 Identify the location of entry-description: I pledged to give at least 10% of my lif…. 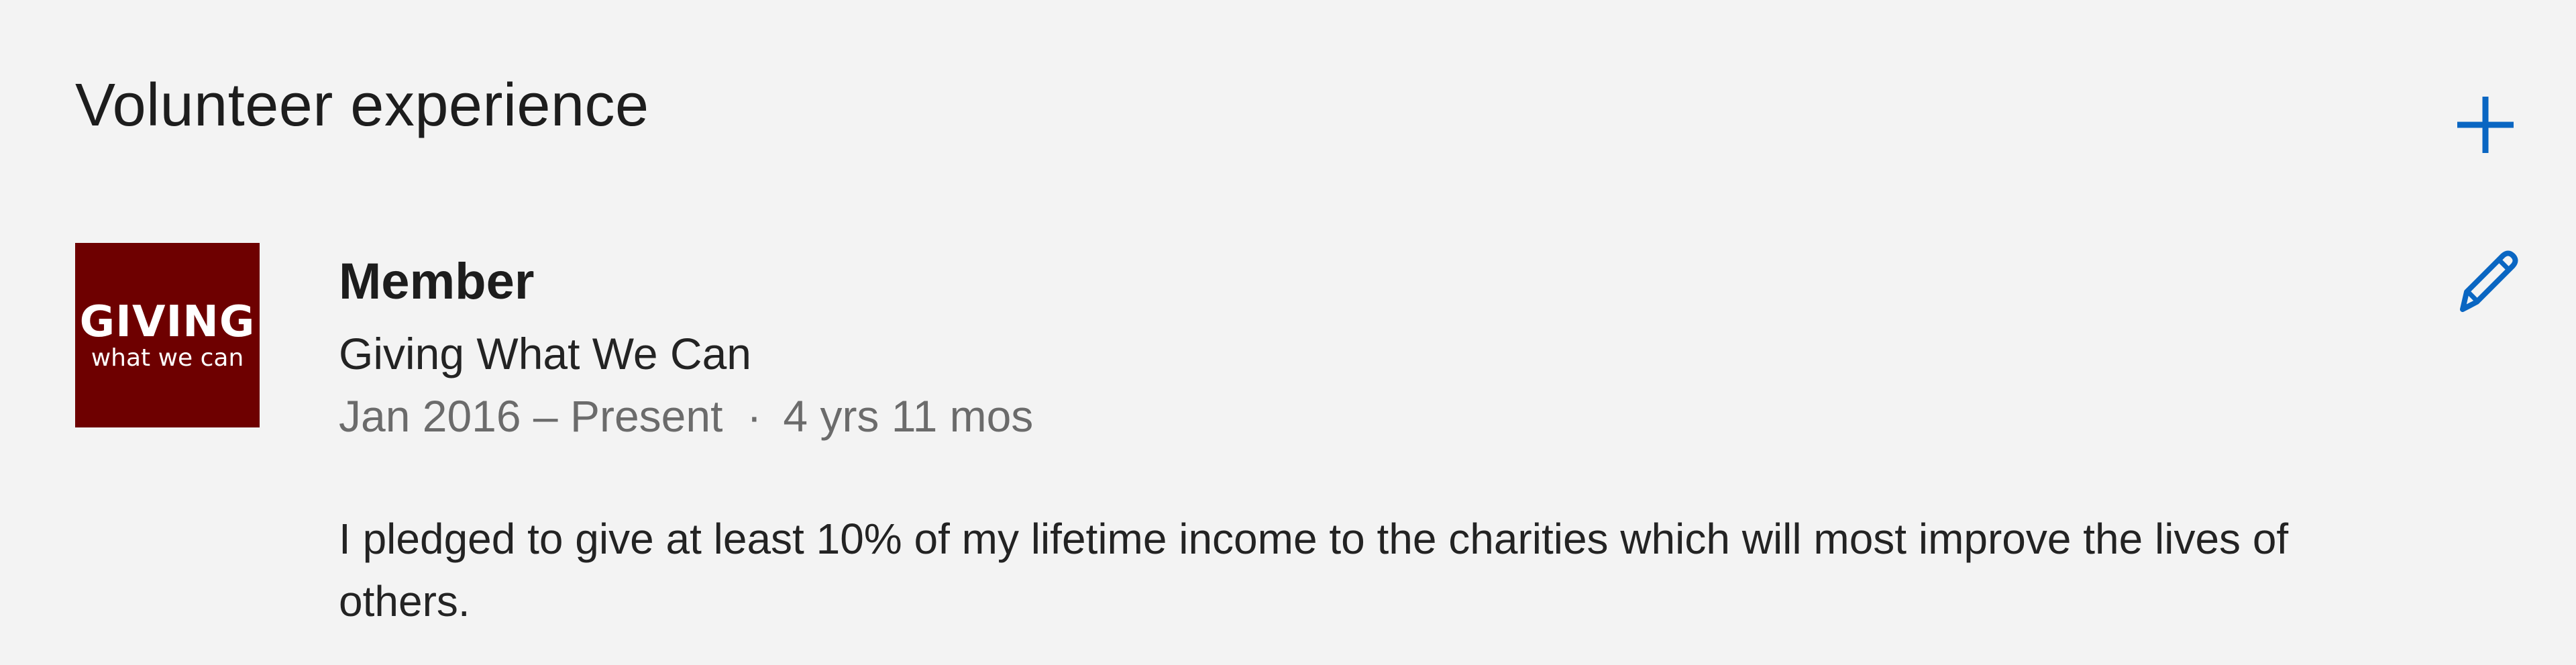
(1314, 570).